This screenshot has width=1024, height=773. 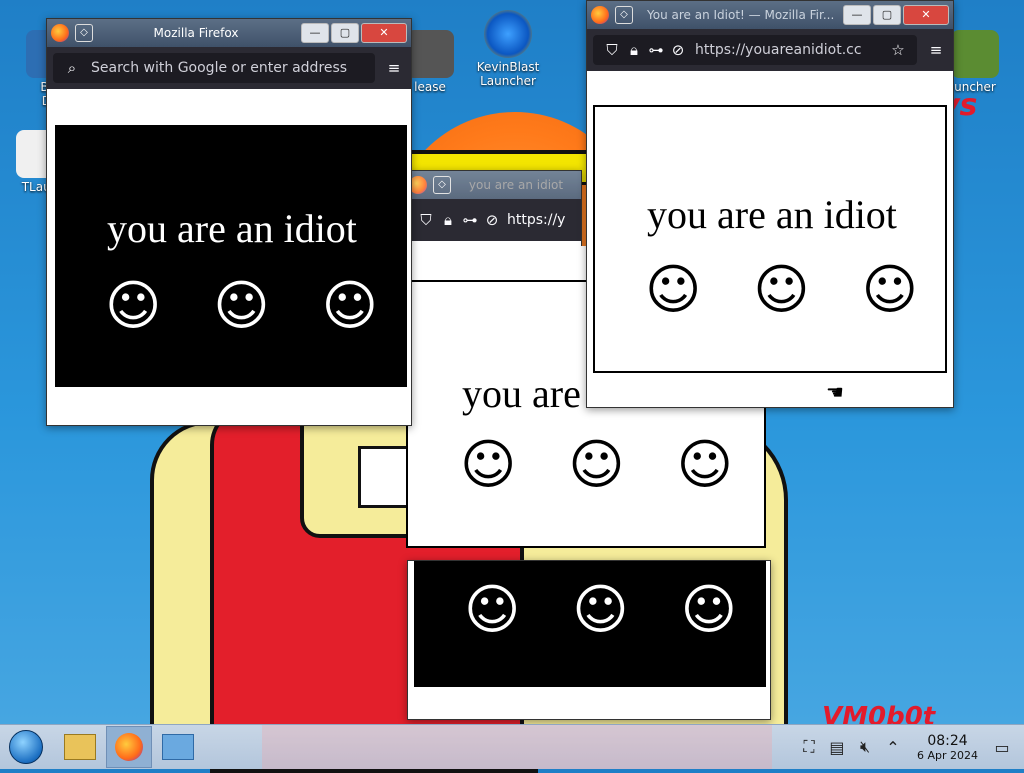 I want to click on window-titlebar: ◇ you are an idiot, so click(x=493, y=185).